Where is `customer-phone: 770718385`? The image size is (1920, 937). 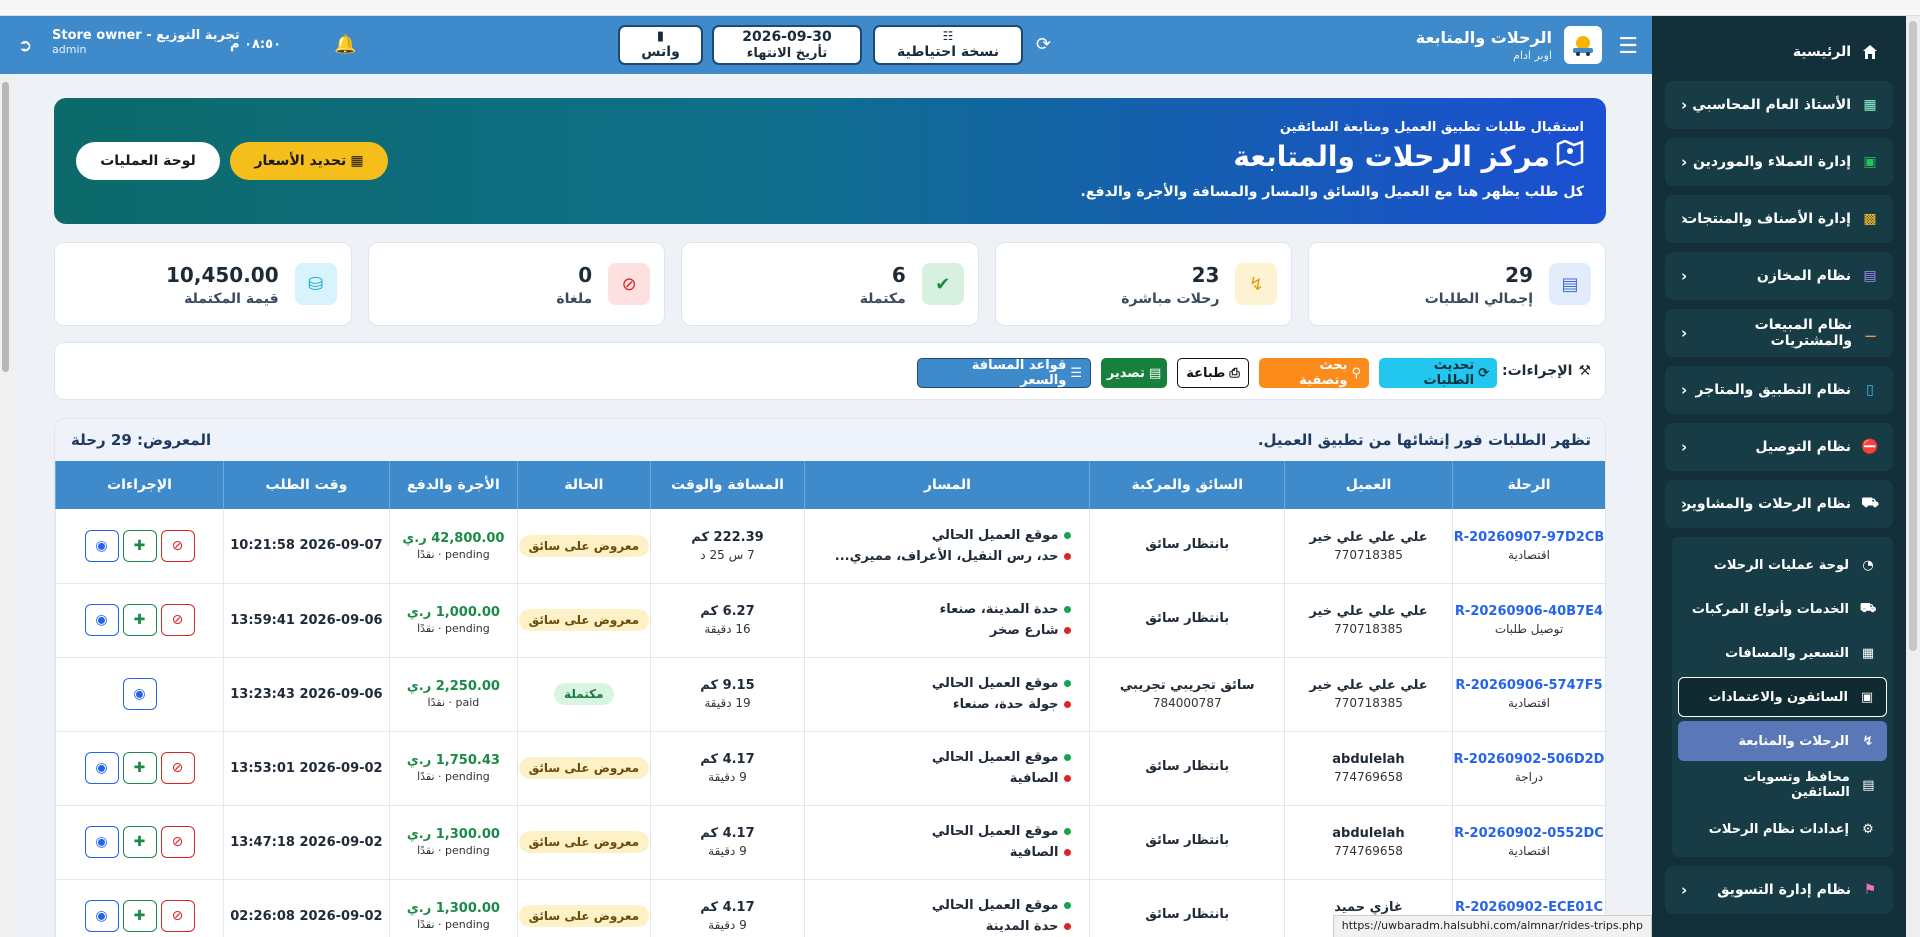 customer-phone: 770718385 is located at coordinates (1368, 554).